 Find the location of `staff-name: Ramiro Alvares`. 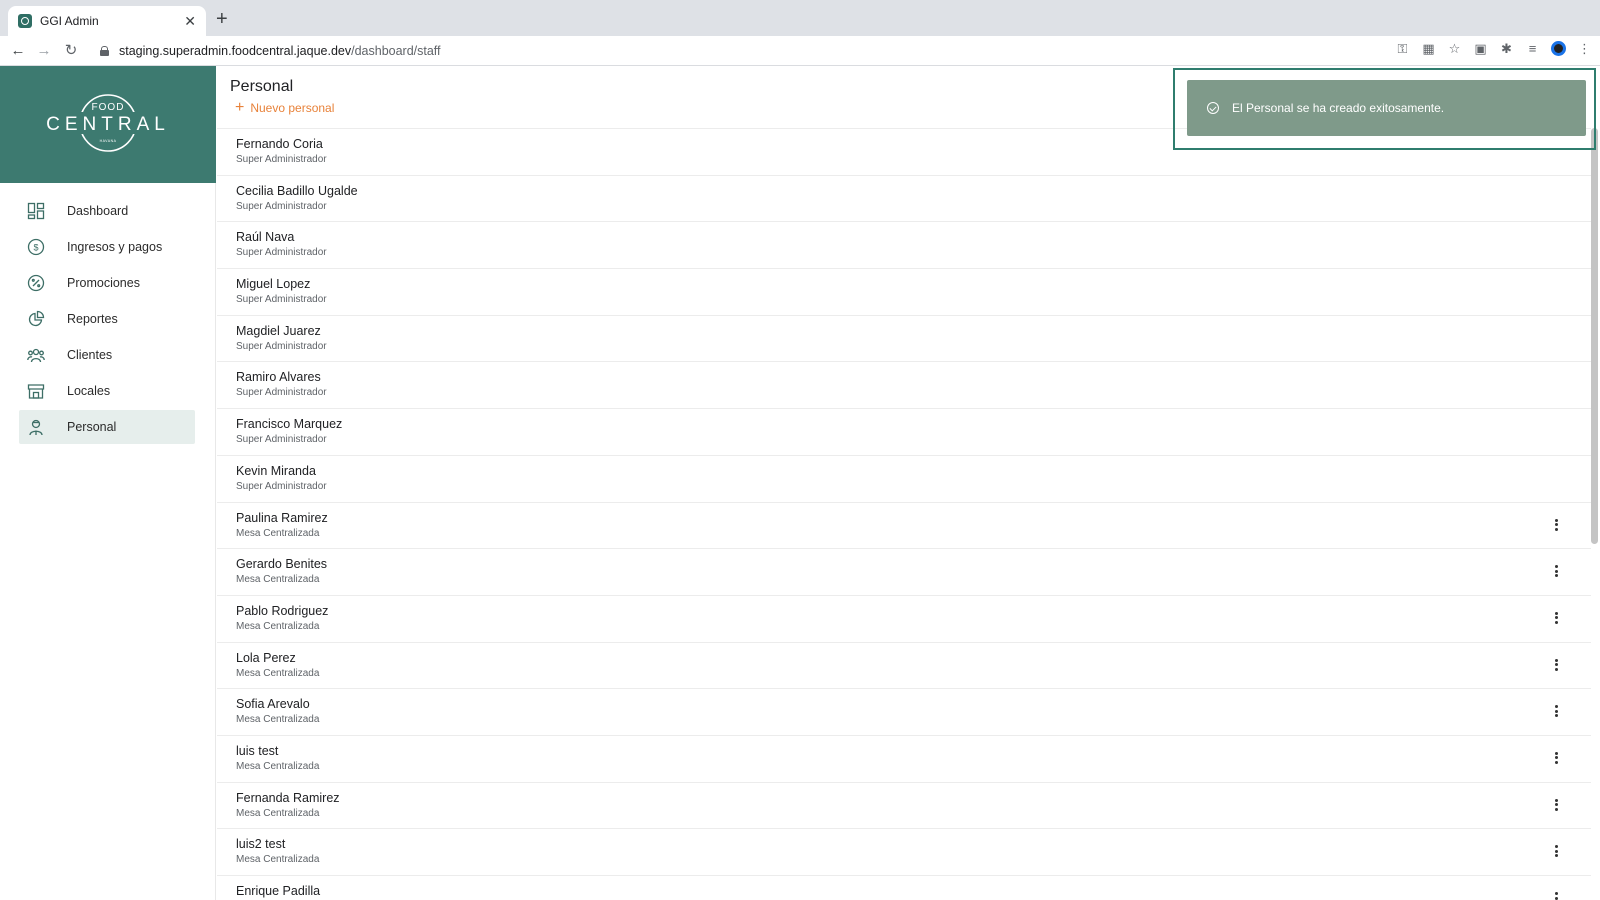

staff-name: Ramiro Alvares is located at coordinates (278, 377).